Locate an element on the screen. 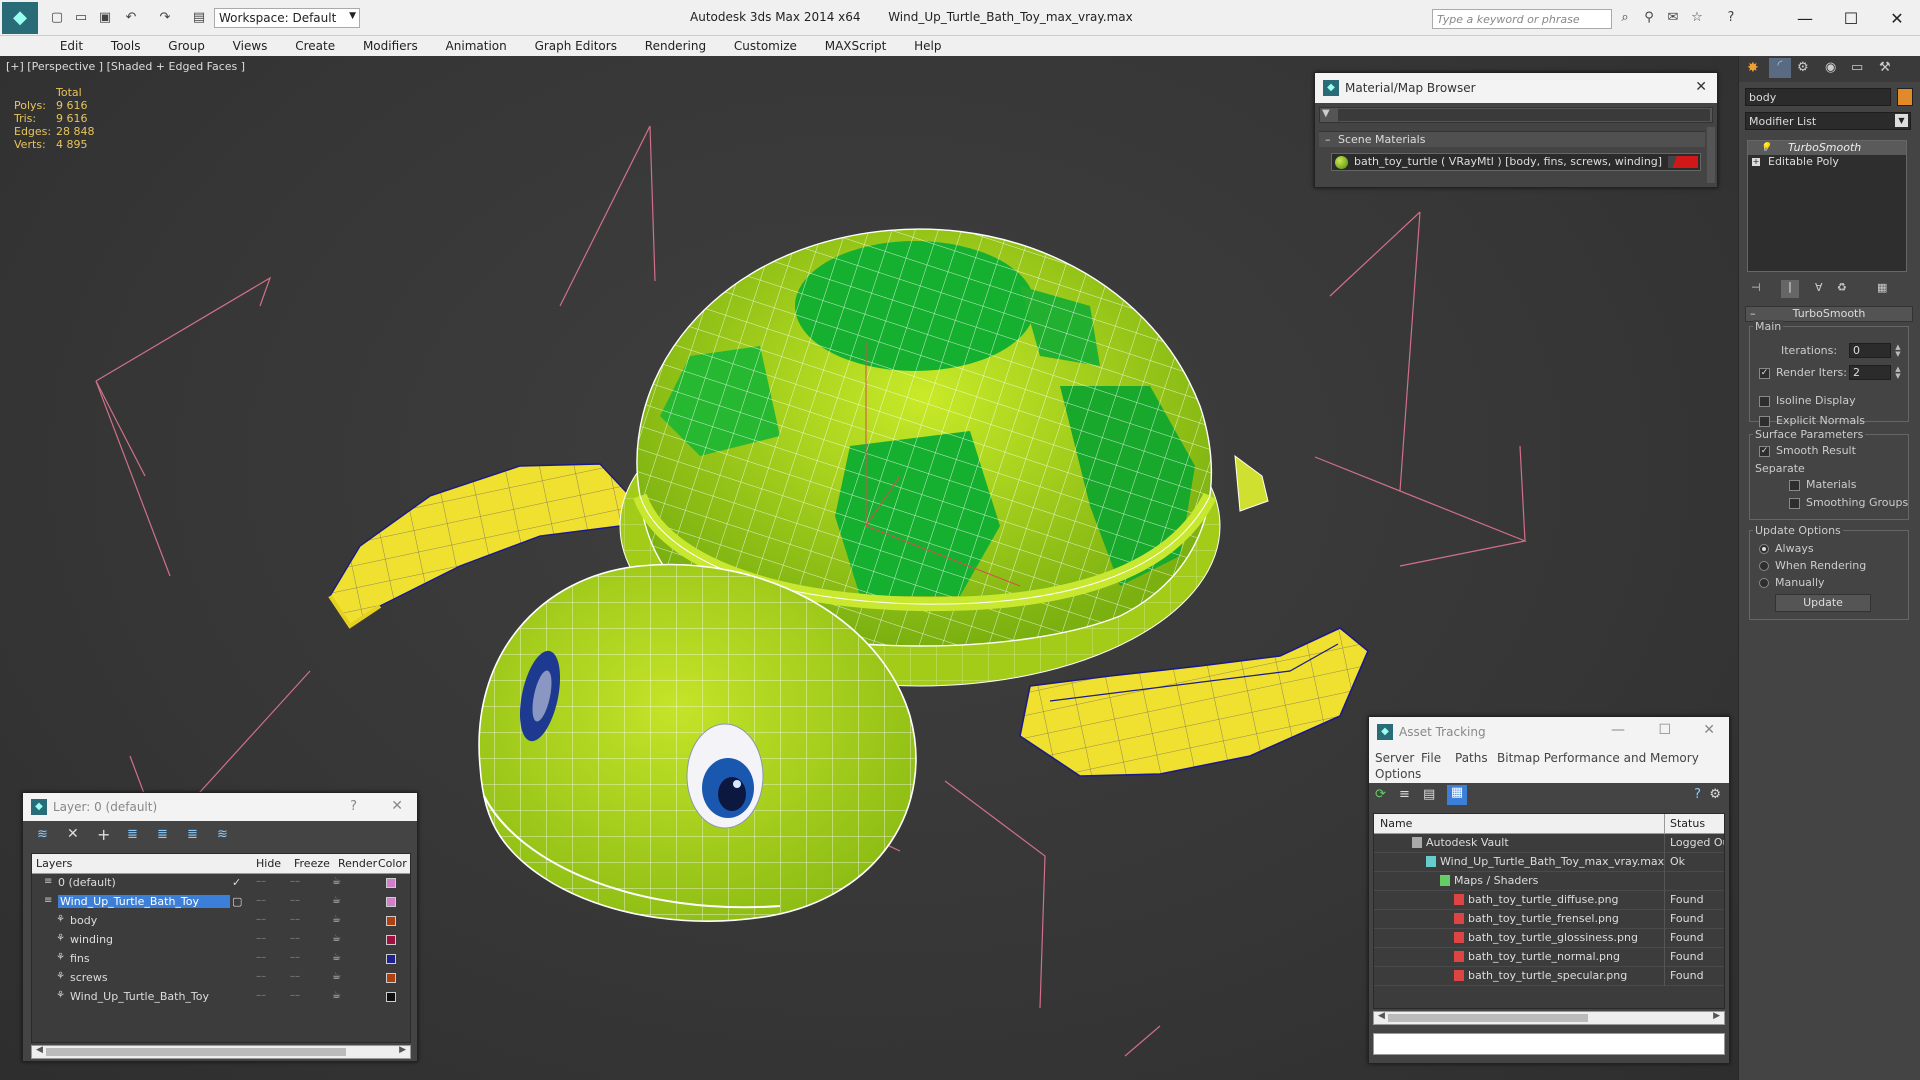  layer-name: 0 (default) is located at coordinates (87, 882).